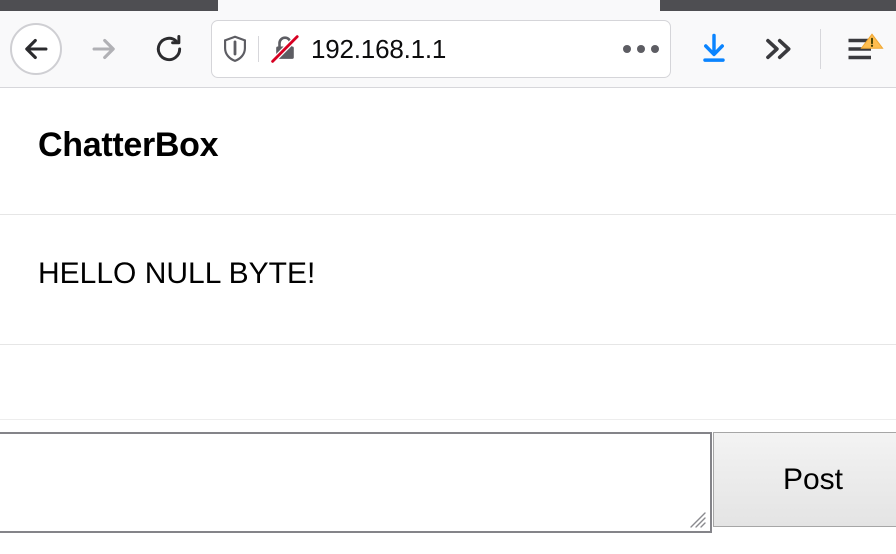  Describe the element at coordinates (448, 382) in the screenshot. I see `compose-spacer` at that location.